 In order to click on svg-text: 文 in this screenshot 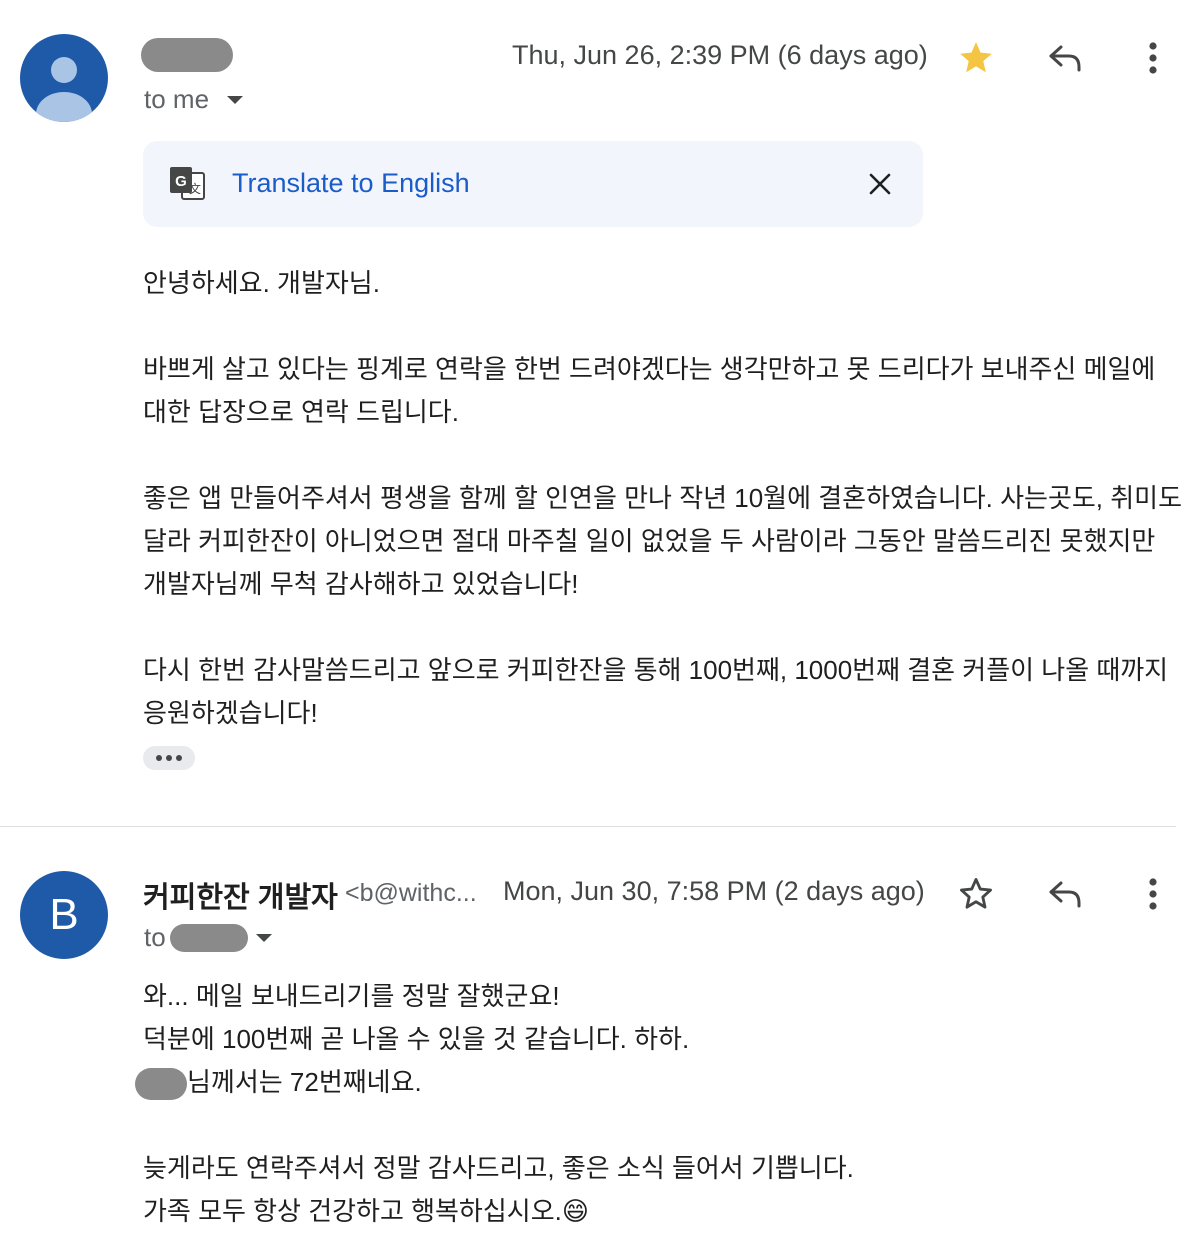, I will do `click(195, 188)`.